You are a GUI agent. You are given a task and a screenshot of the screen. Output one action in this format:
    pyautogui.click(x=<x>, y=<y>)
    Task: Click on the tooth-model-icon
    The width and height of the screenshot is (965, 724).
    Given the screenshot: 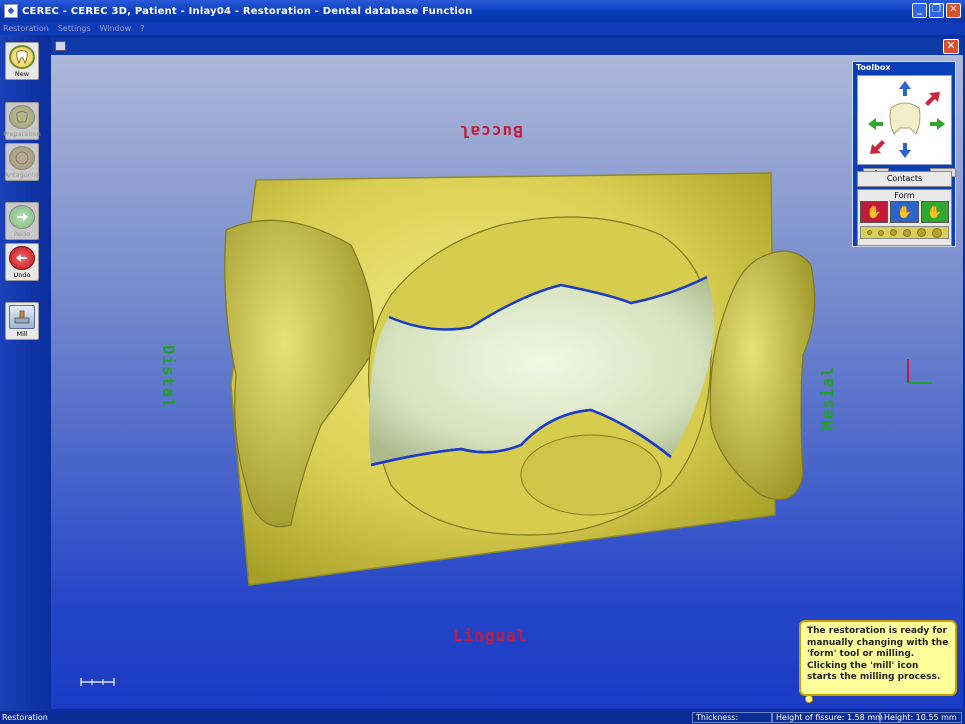 What is the action you would take?
    pyautogui.click(x=905, y=118)
    